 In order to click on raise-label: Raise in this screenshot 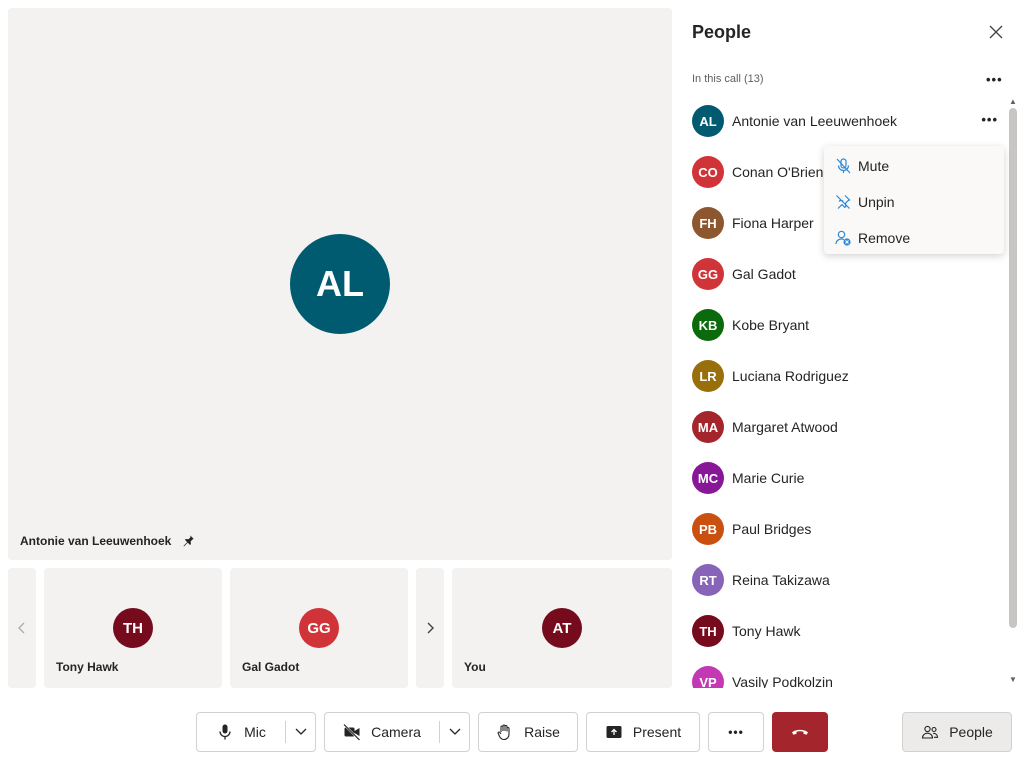, I will do `click(542, 732)`.